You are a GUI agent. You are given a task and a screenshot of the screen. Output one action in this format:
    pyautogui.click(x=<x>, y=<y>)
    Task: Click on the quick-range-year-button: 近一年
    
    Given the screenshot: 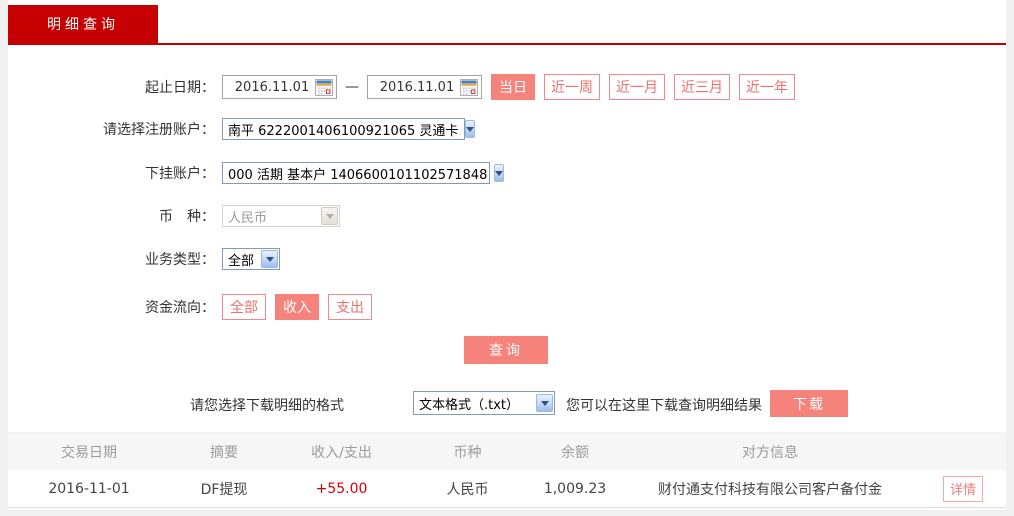 What is the action you would take?
    pyautogui.click(x=767, y=87)
    